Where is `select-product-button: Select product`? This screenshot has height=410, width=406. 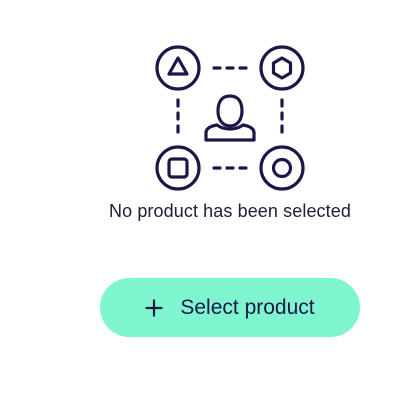
select-product-button: Select product is located at coordinates (230, 307).